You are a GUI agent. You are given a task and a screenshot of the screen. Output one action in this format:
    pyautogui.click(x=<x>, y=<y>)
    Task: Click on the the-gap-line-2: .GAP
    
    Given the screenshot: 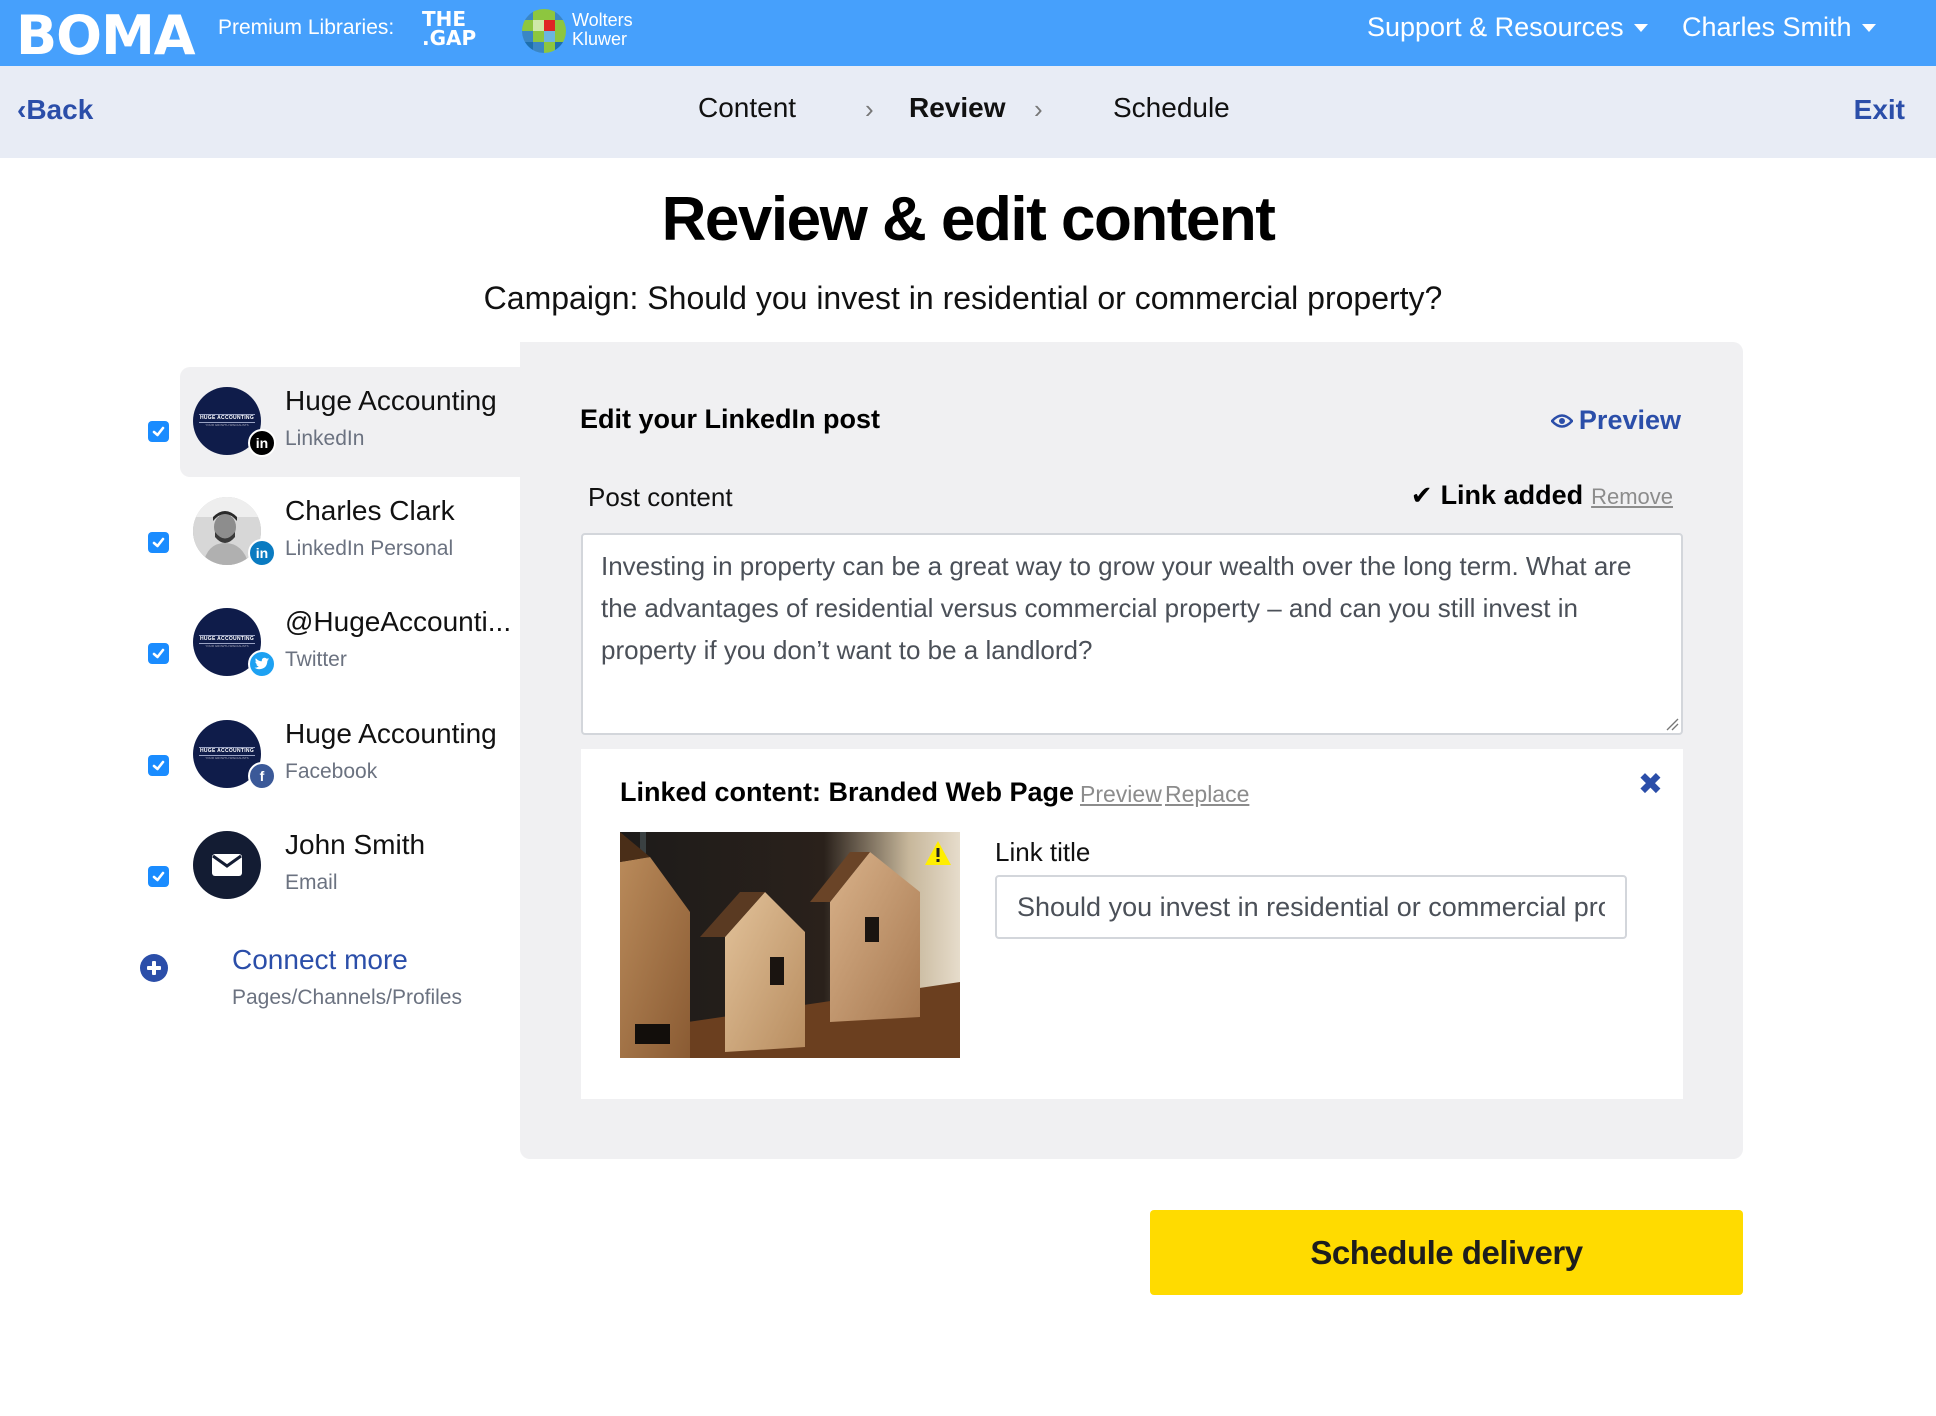 What is the action you would take?
    pyautogui.click(x=449, y=38)
    